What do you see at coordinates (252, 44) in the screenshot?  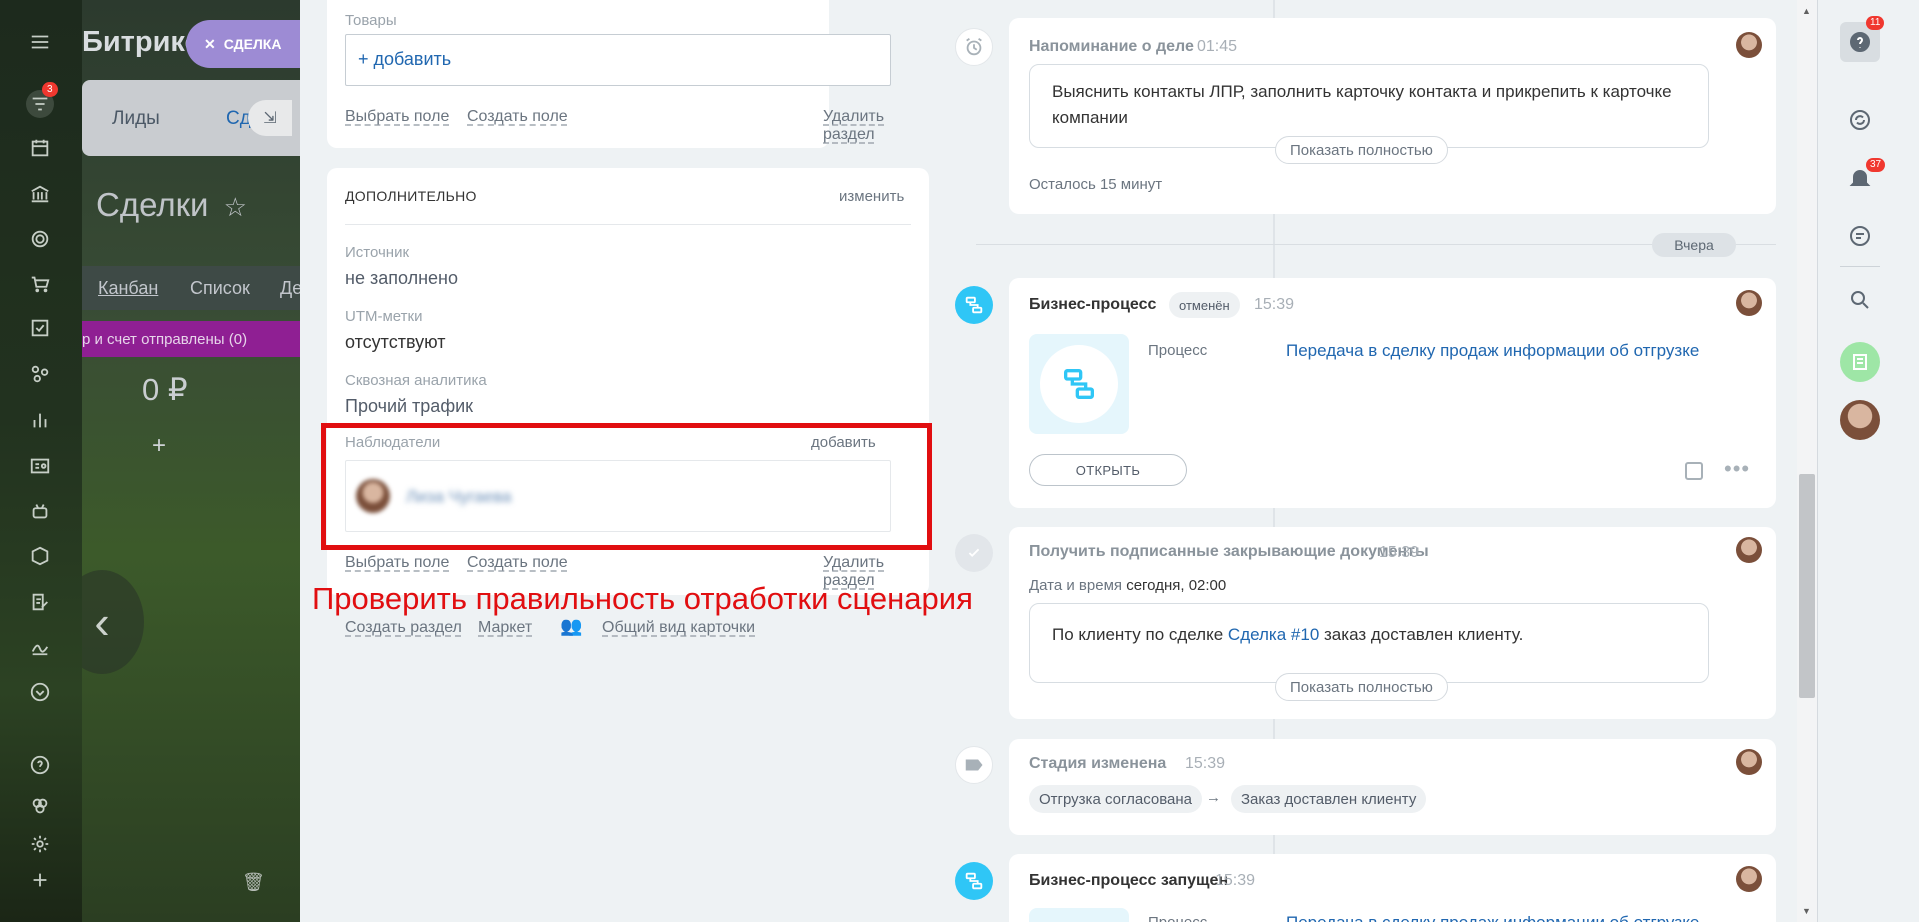 I see `deal-tab-label: СДЕЛКА` at bounding box center [252, 44].